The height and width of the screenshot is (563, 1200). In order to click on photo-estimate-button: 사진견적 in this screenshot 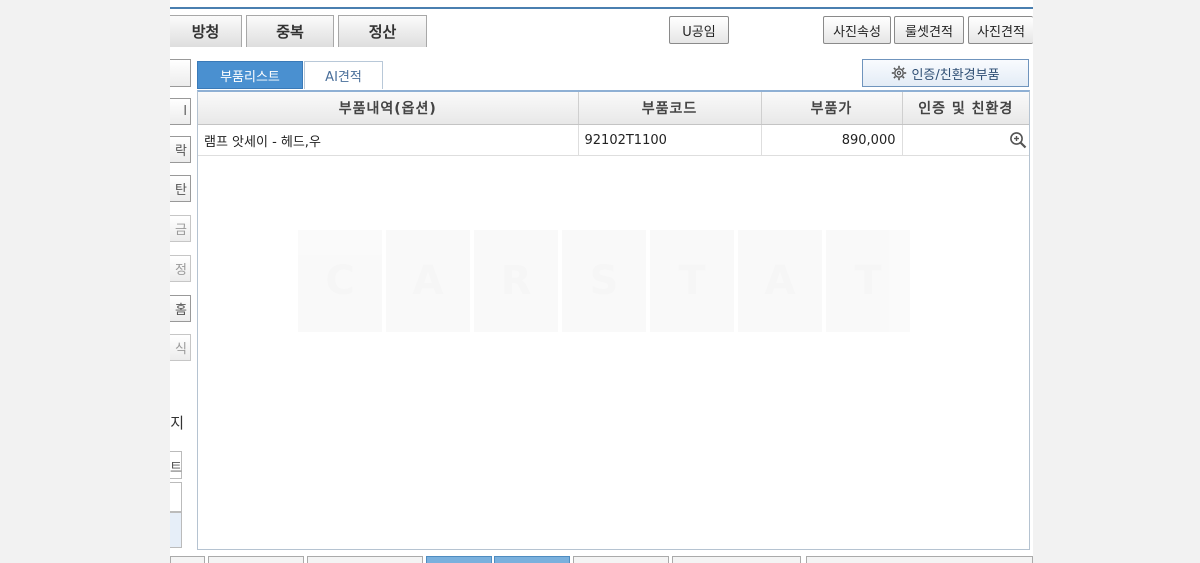, I will do `click(1000, 30)`.